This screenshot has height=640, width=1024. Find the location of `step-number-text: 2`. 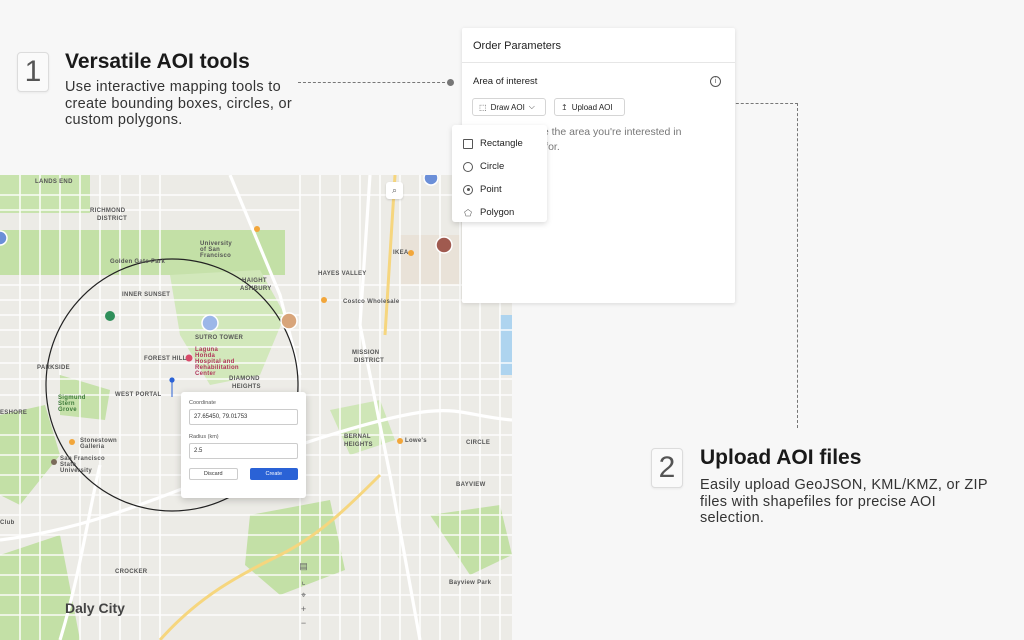

step-number-text: 2 is located at coordinates (667, 467).